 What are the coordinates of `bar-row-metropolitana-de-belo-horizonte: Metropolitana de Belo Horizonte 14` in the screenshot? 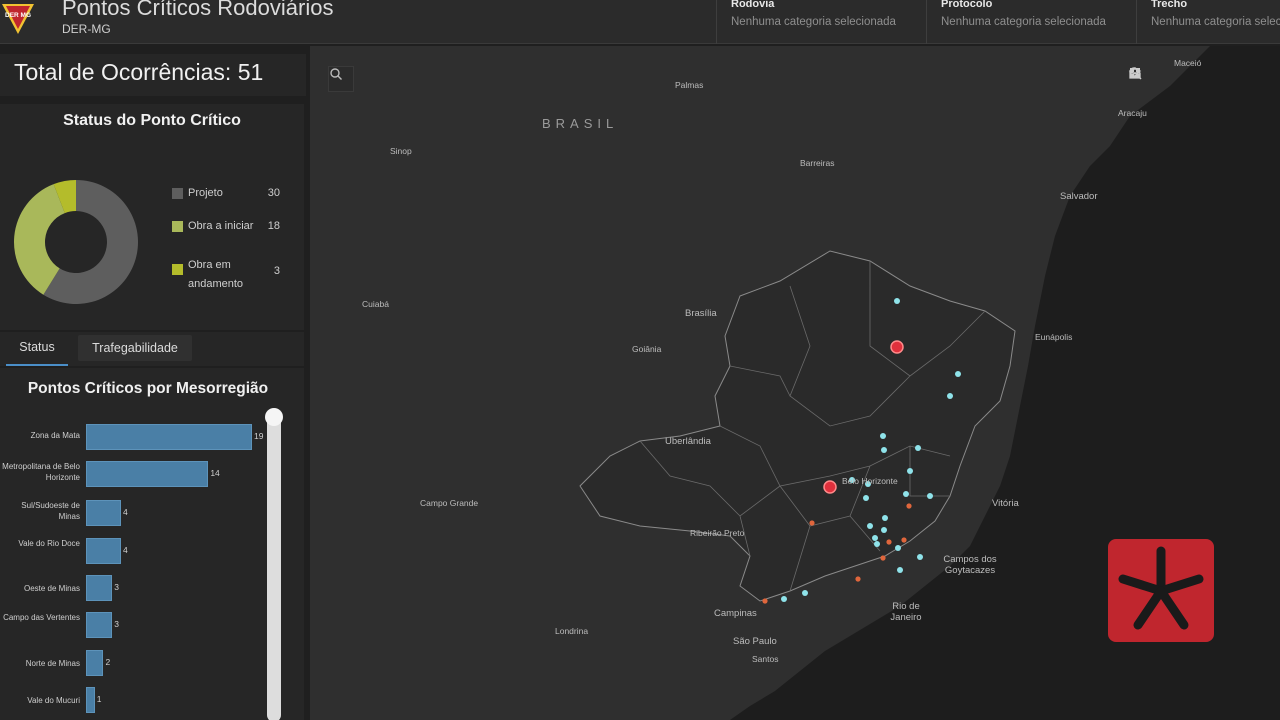 It's located at (145, 474).